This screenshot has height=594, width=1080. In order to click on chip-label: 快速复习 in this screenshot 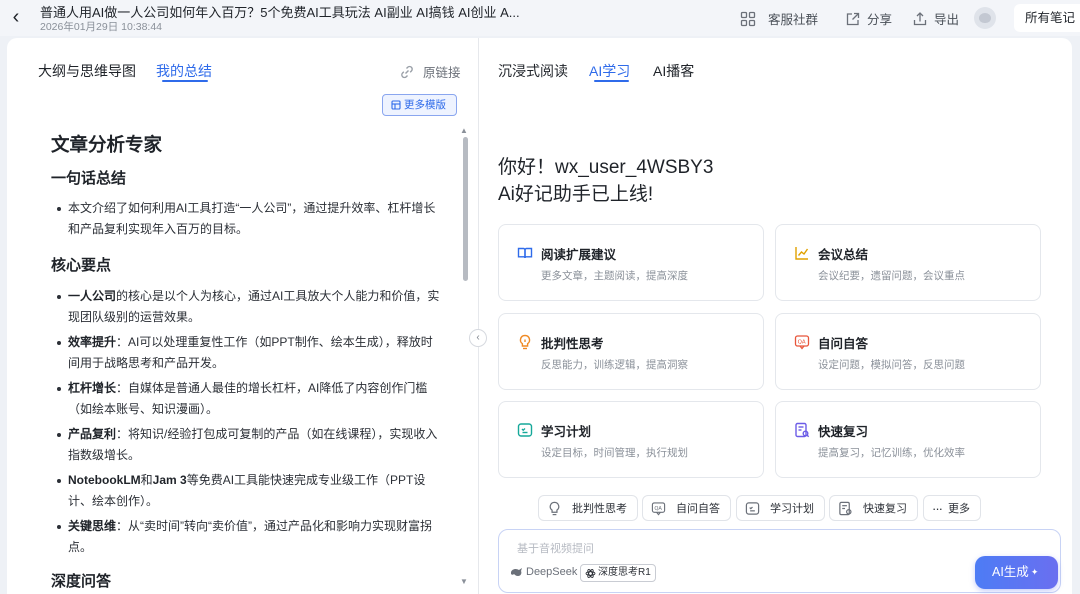, I will do `click(885, 509)`.